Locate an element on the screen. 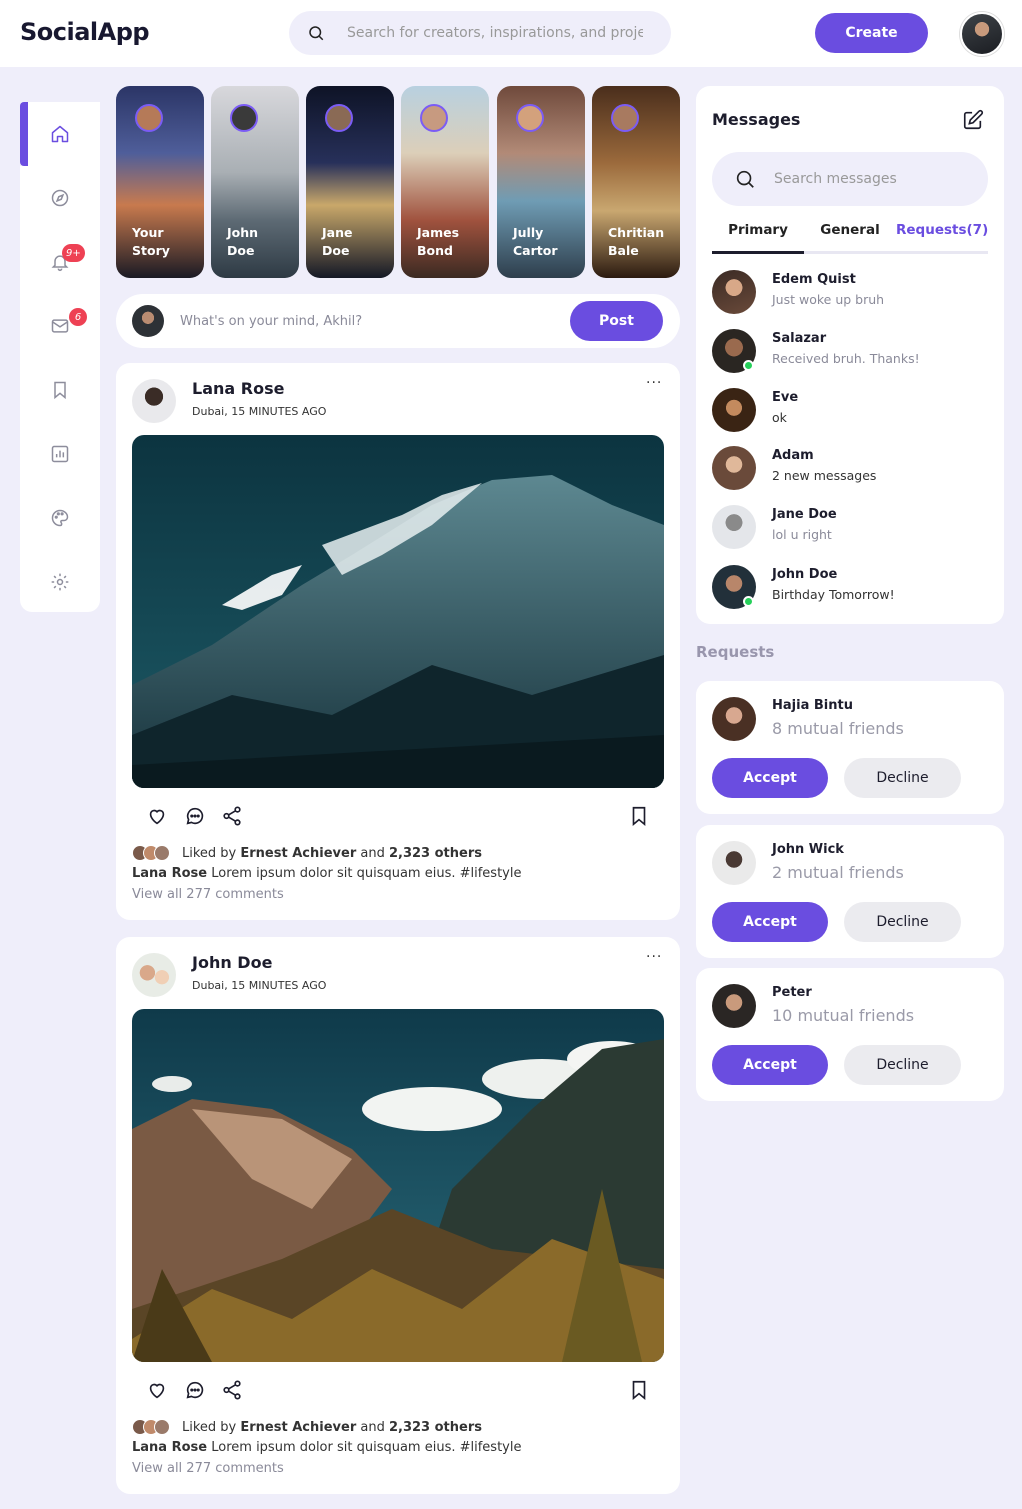 The image size is (1022, 1509). sidebar-item-notifications: 9+ is located at coordinates (60, 262).